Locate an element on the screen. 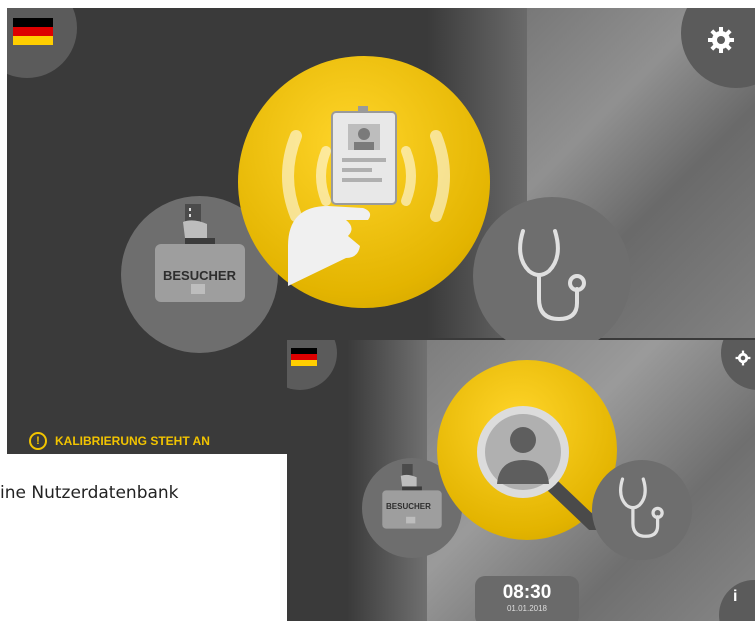 The image size is (755, 621). info-icon: i is located at coordinates (735, 596).